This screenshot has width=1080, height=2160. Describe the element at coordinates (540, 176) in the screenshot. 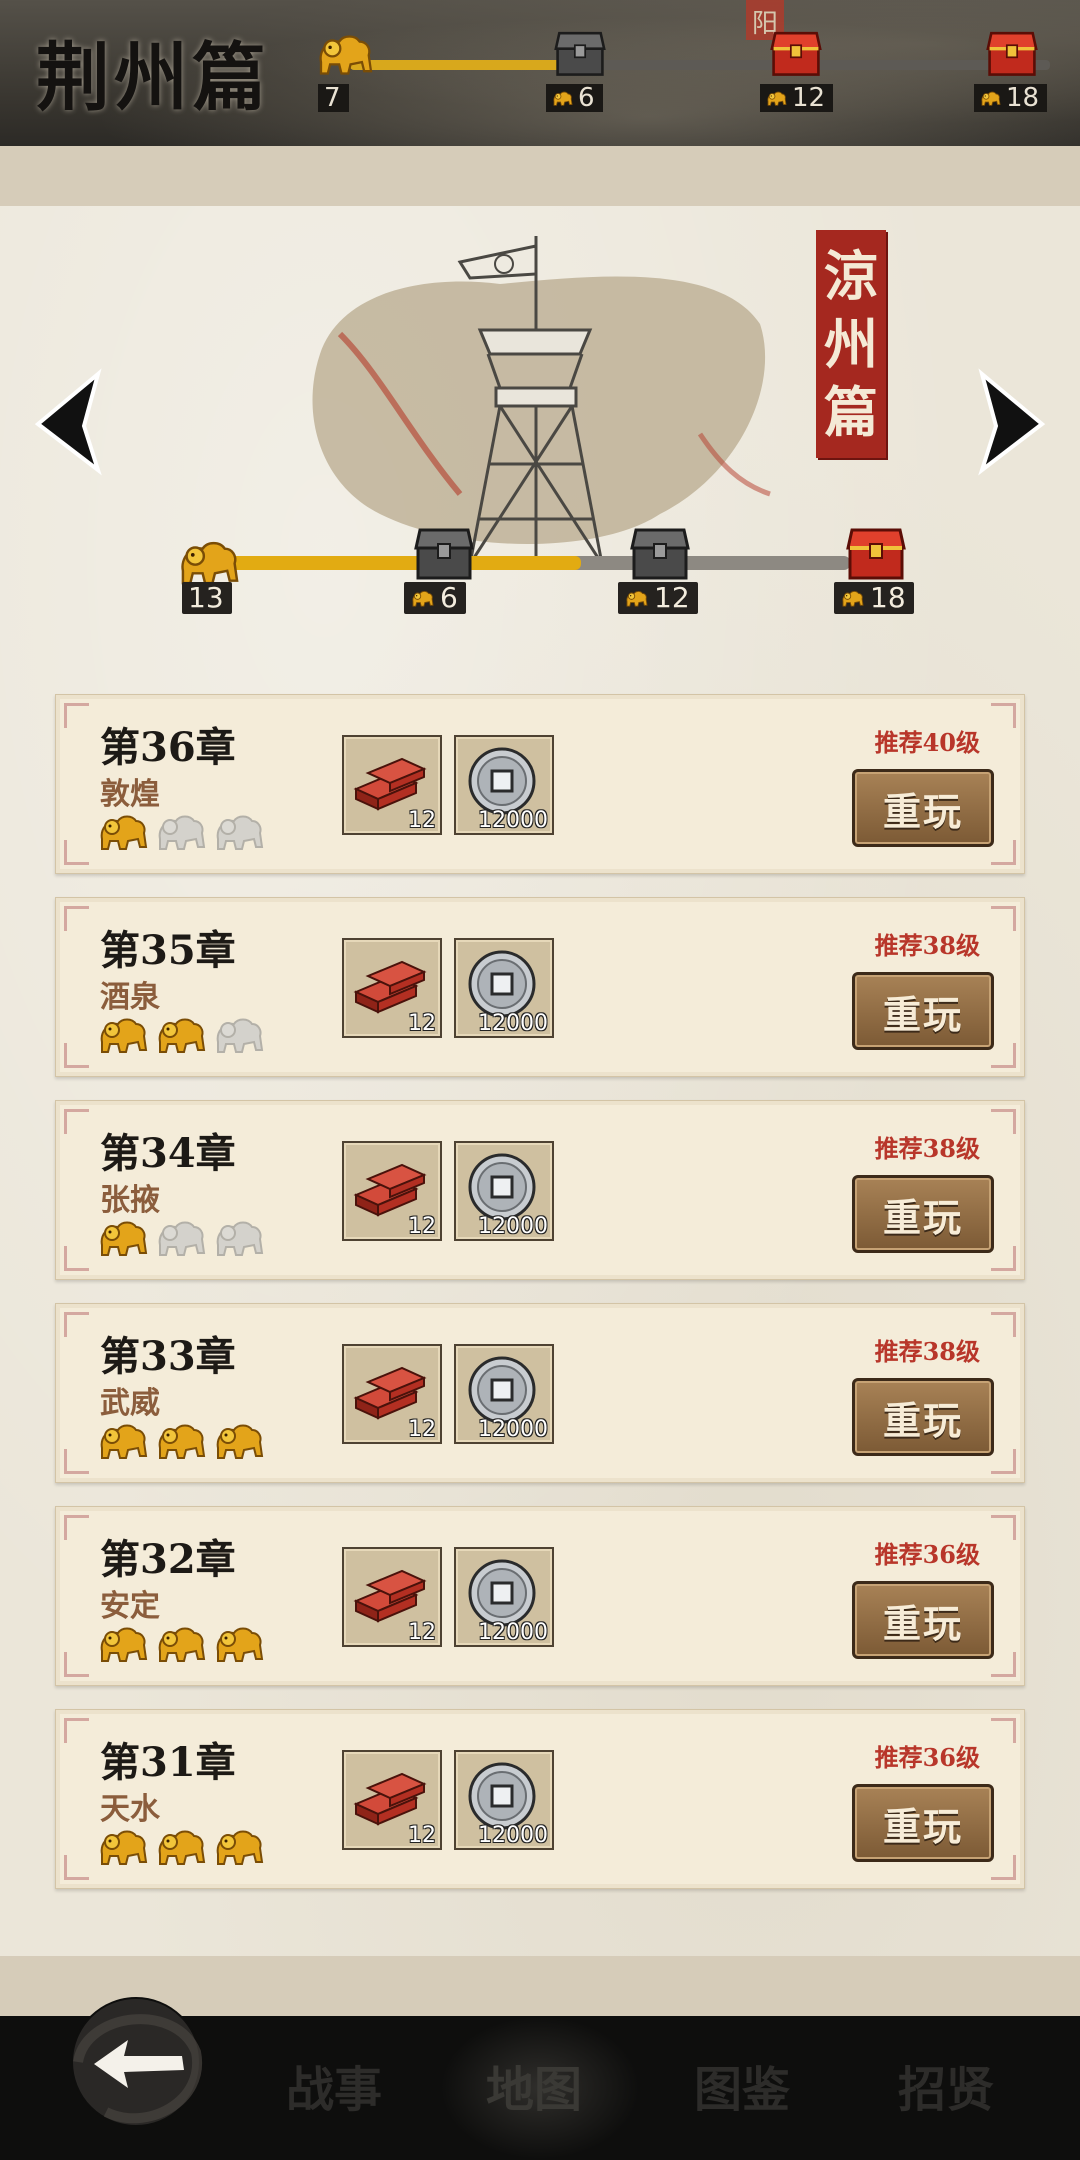

I see `divider-band` at that location.